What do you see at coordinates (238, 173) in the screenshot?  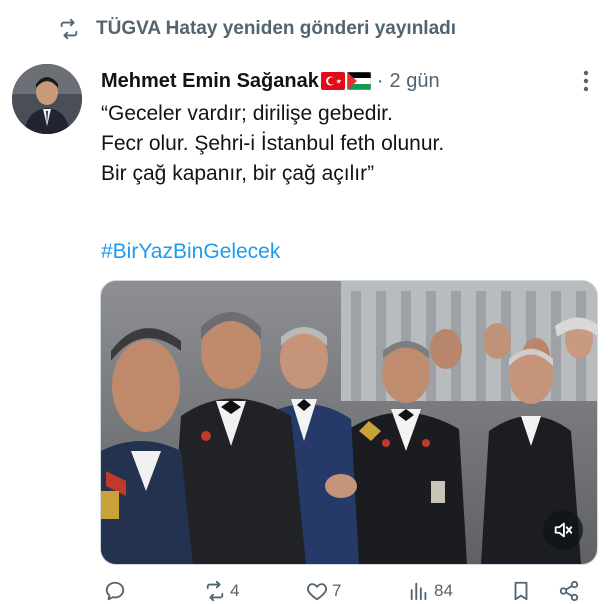 I see `tweet-text-line: Bir çağ kapanır, bir çağ açılır”` at bounding box center [238, 173].